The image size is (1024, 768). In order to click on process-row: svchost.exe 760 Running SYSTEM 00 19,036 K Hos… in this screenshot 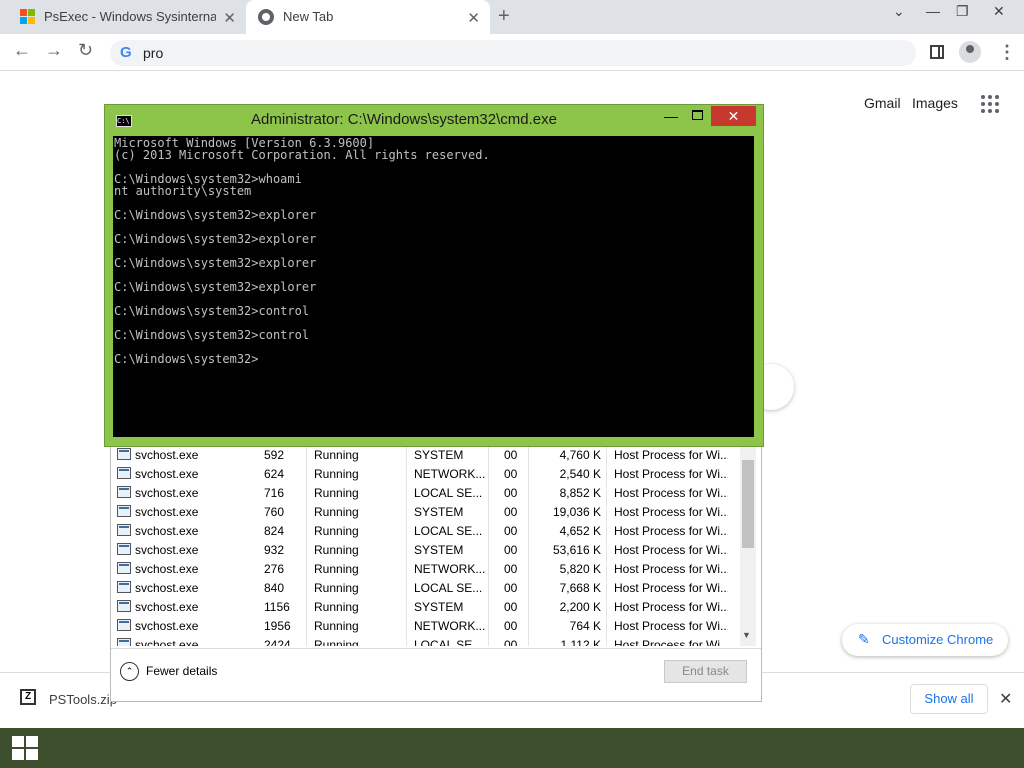, I will do `click(427, 512)`.